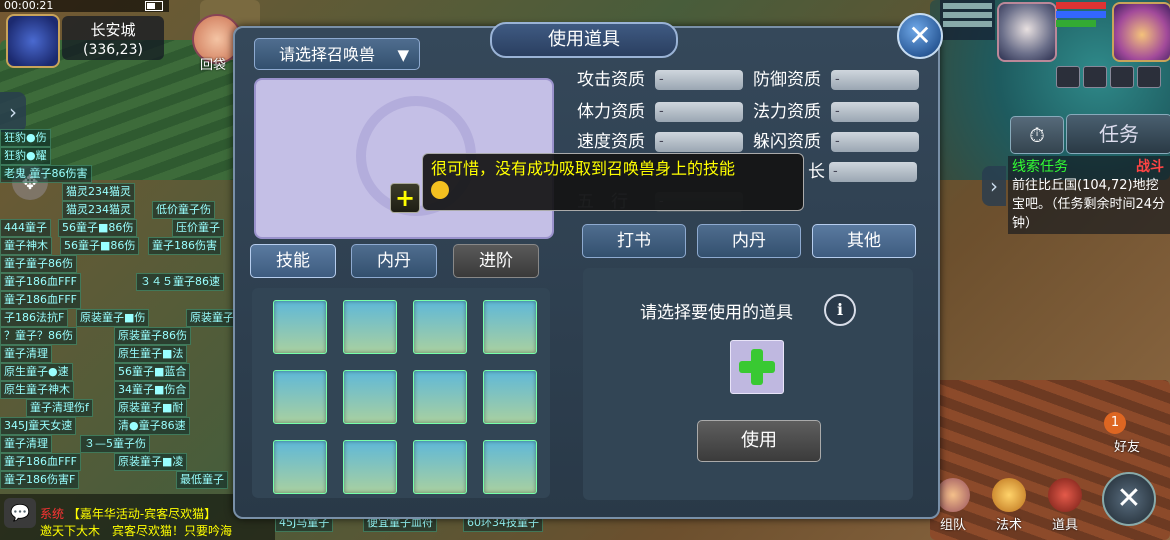 The image size is (1170, 540). I want to click on player-name-tag: ３４５童子86速, so click(180, 282).